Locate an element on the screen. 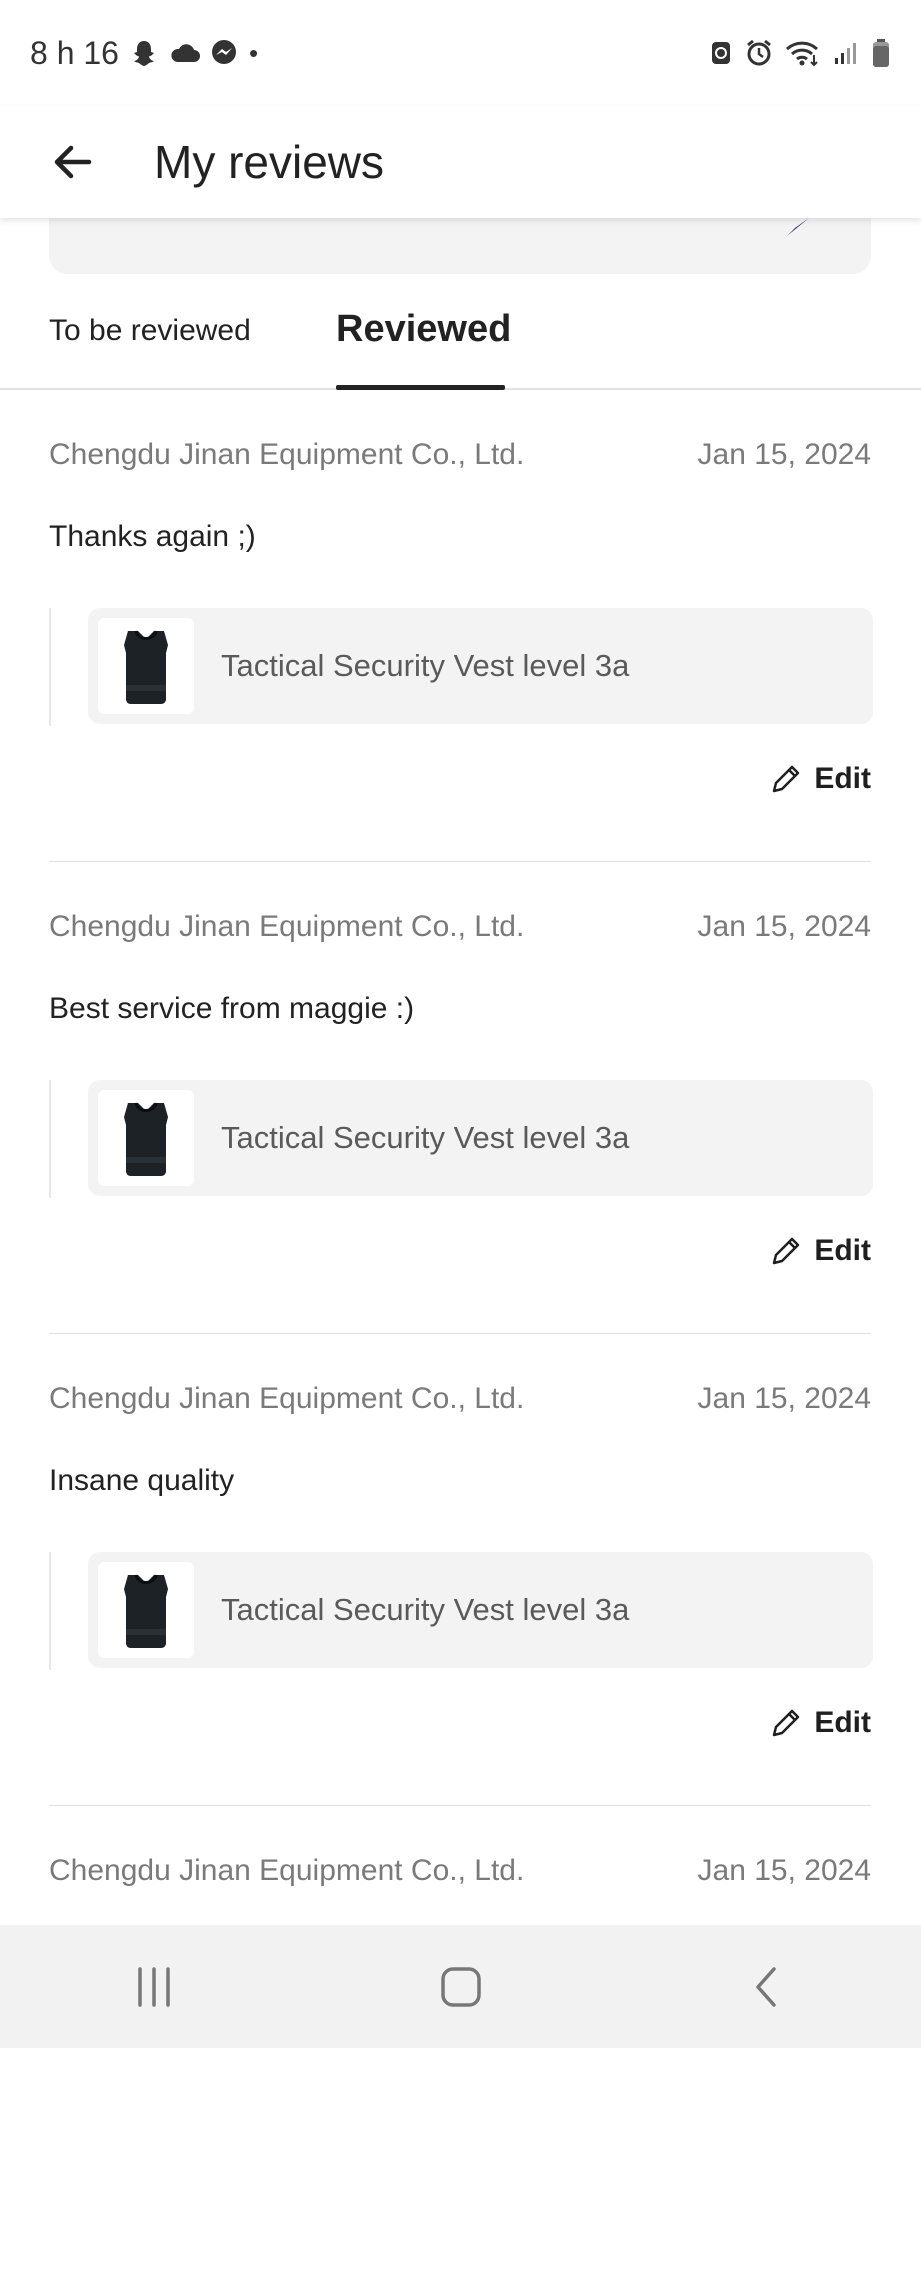  tab-reviewed: Reviewed is located at coordinates (423, 329).